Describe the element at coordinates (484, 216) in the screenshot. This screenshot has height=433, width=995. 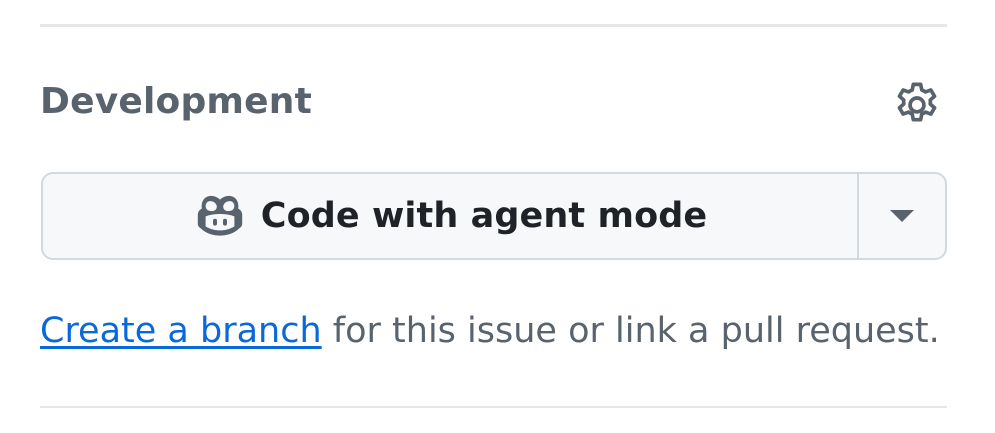
I see `agent-button-label: Code with agent mode` at that location.